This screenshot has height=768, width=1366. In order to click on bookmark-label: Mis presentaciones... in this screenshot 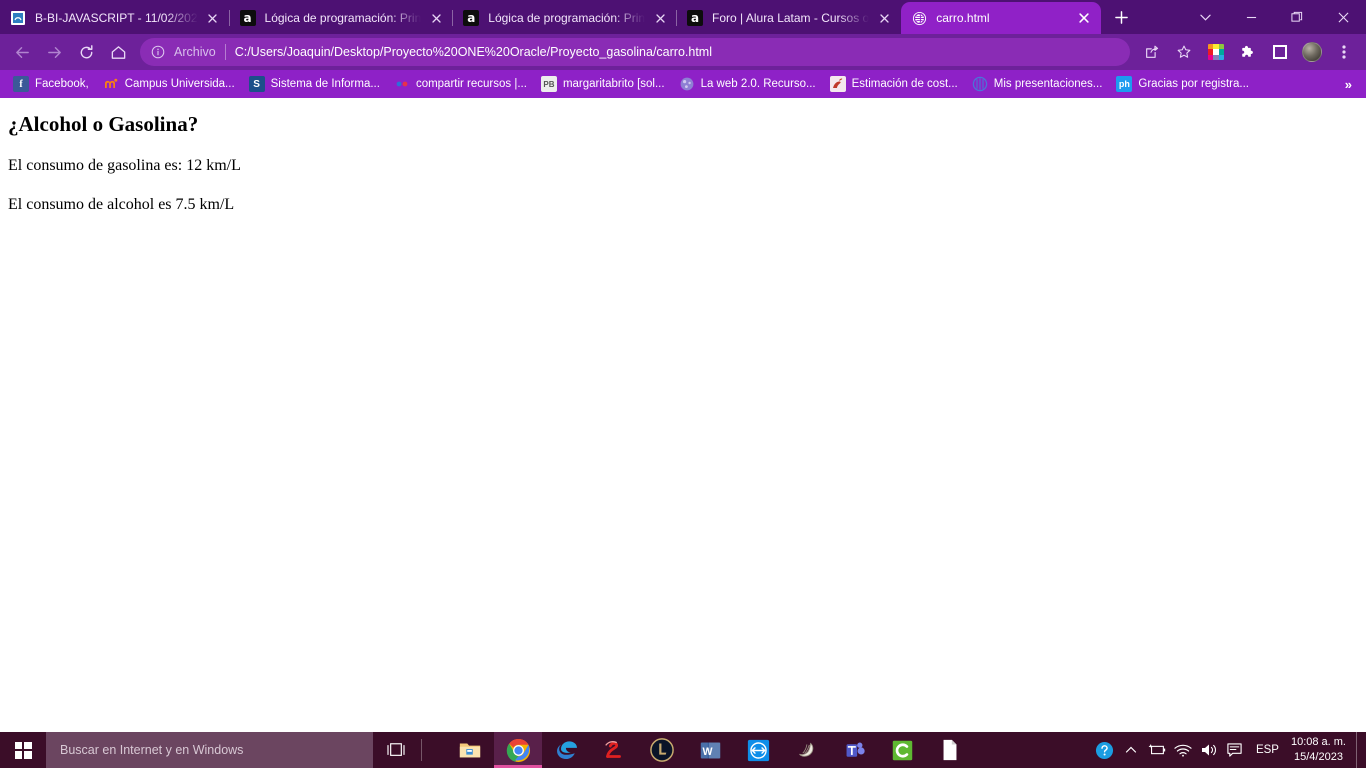, I will do `click(1048, 84)`.